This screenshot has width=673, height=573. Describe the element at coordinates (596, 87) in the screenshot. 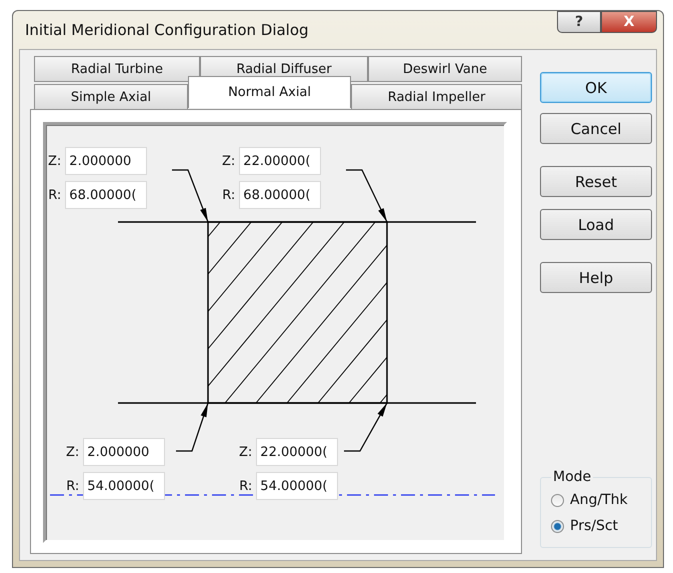

I see `dialog-button: OK` at that location.